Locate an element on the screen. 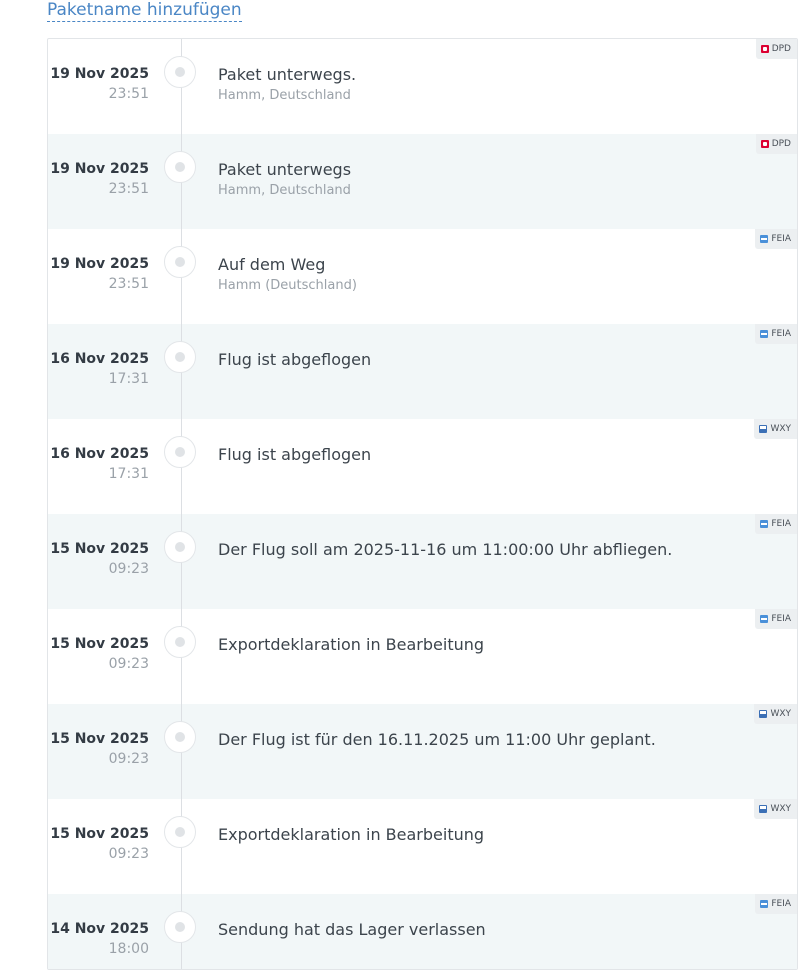  event-time: 18:00 is located at coordinates (128, 949).